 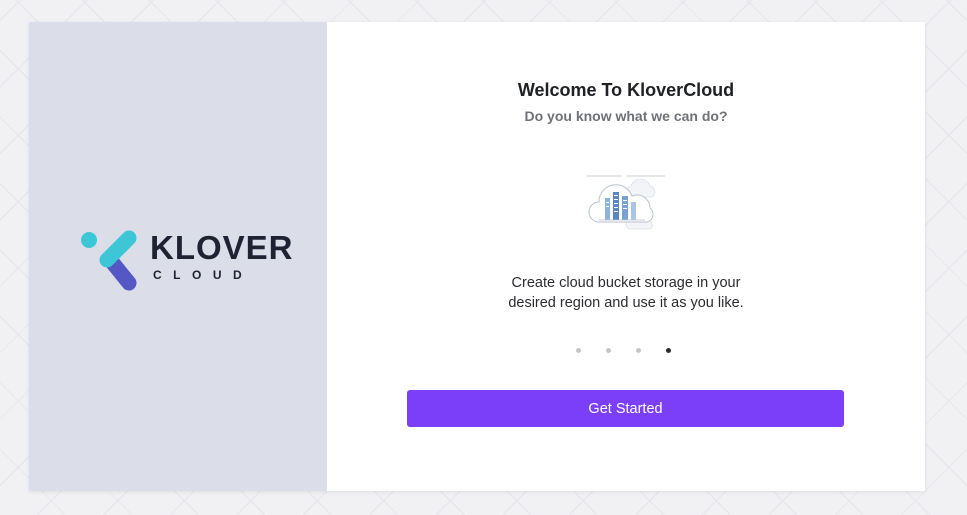 What do you see at coordinates (626, 303) in the screenshot?
I see `slide-description-line-2: desired region and use it as you like.` at bounding box center [626, 303].